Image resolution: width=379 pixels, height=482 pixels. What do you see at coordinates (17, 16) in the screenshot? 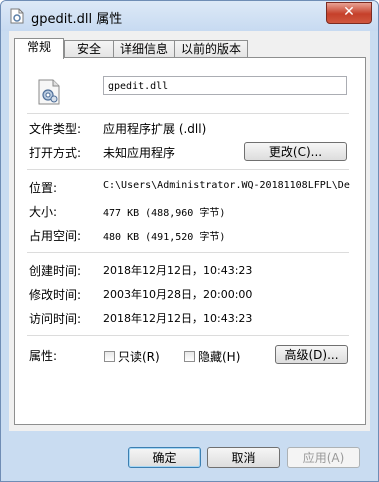
I see `file-icon` at bounding box center [17, 16].